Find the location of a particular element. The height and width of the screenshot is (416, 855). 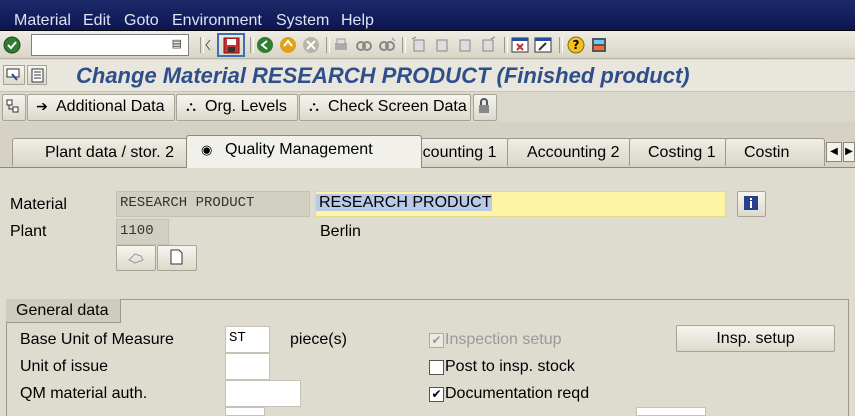

tree-icon is located at coordinates (12, 106).